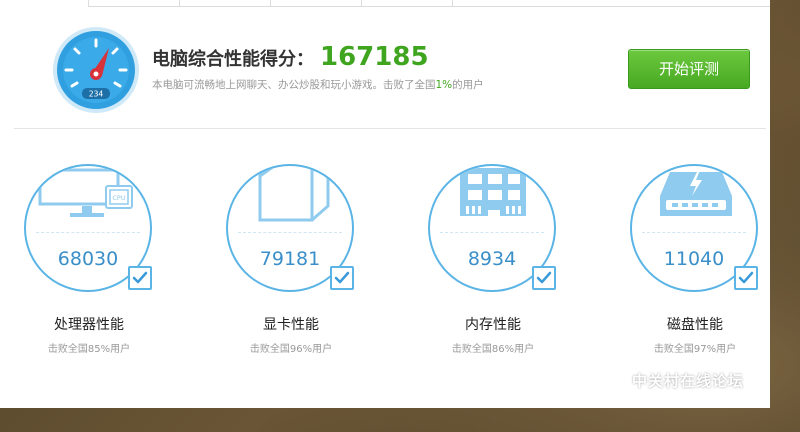 The height and width of the screenshot is (432, 800). What do you see at coordinates (689, 69) in the screenshot?
I see `start-benchmark-button: 开始评测` at bounding box center [689, 69].